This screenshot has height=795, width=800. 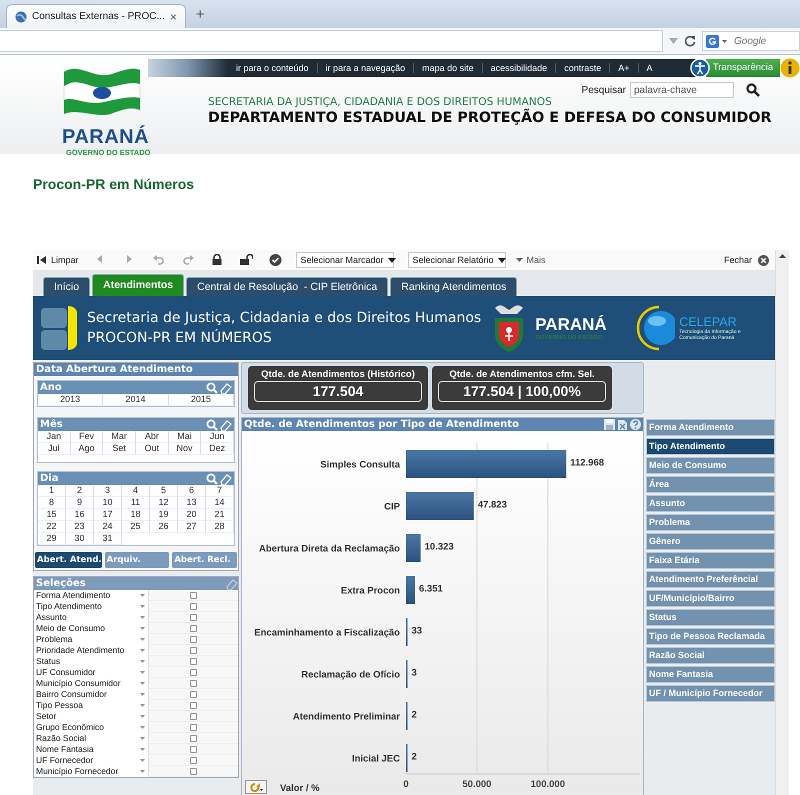 I want to click on tab: Início, so click(x=66, y=286).